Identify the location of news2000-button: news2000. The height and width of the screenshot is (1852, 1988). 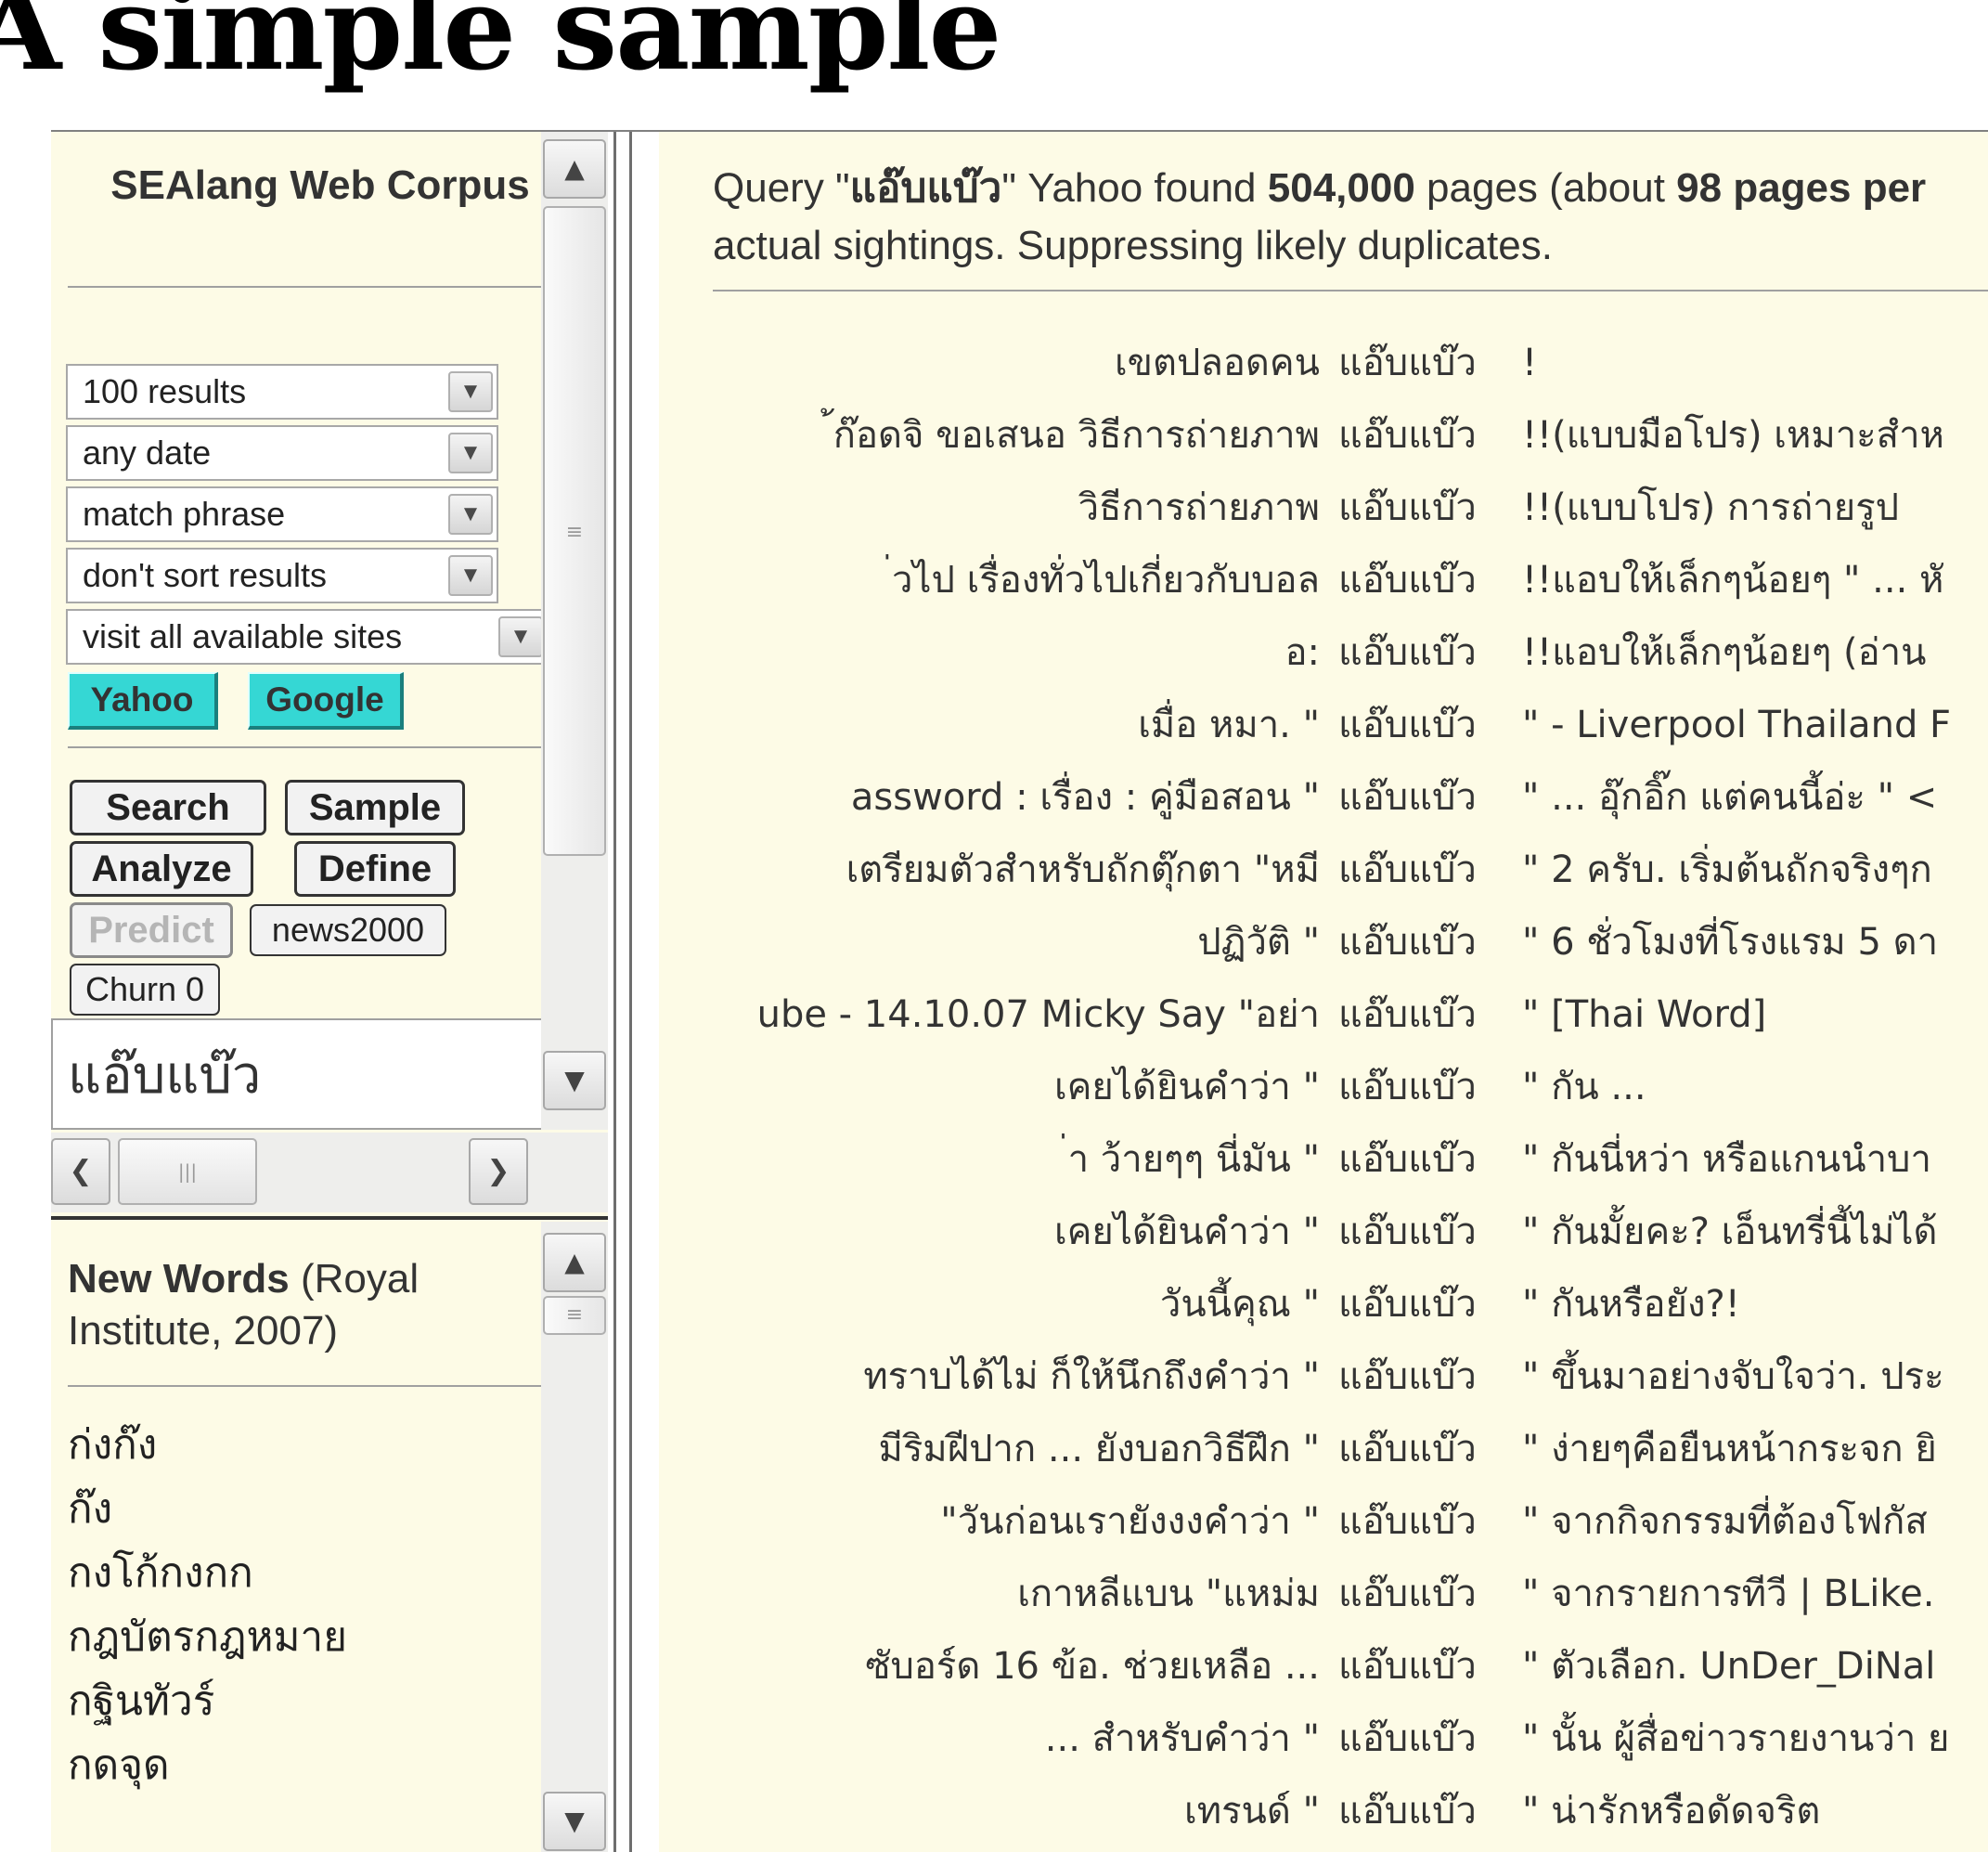
(348, 930).